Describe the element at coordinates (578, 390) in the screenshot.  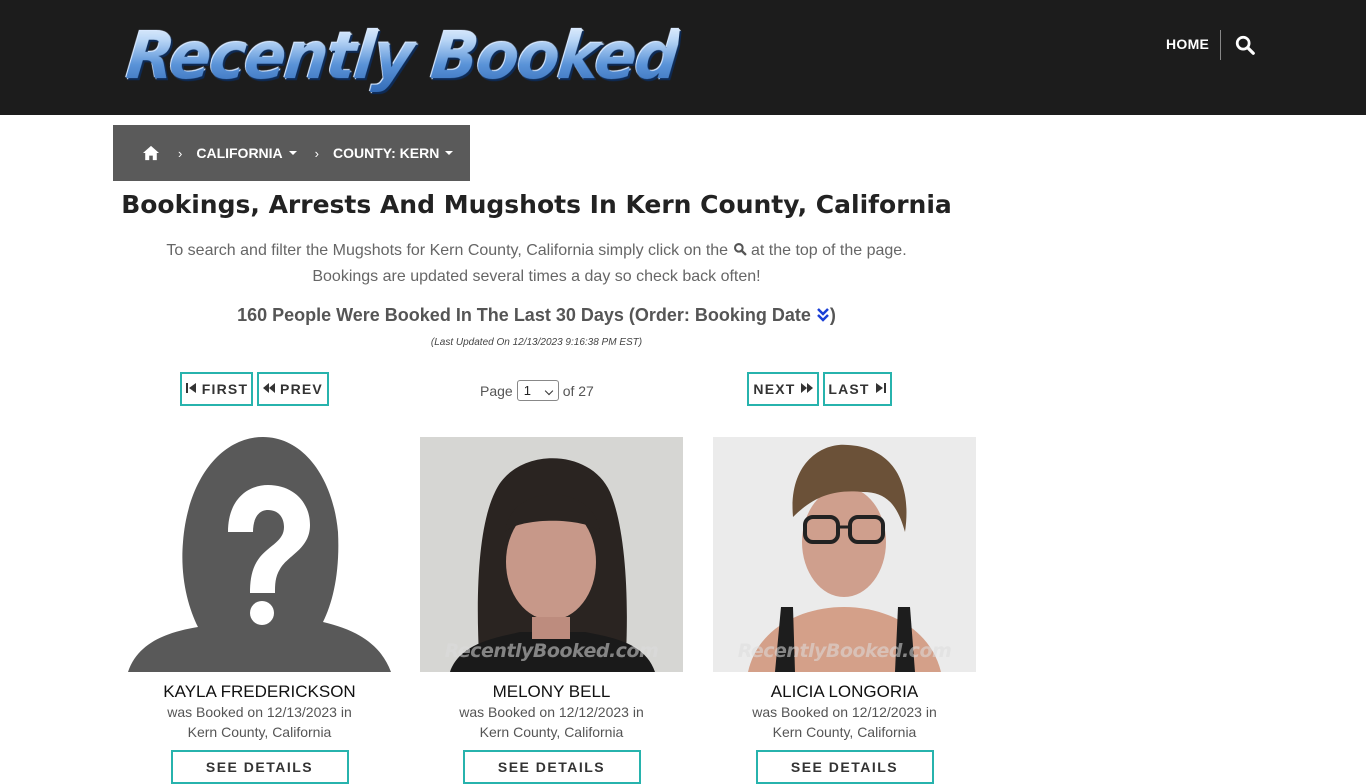
I see `page-total: of 27` at that location.